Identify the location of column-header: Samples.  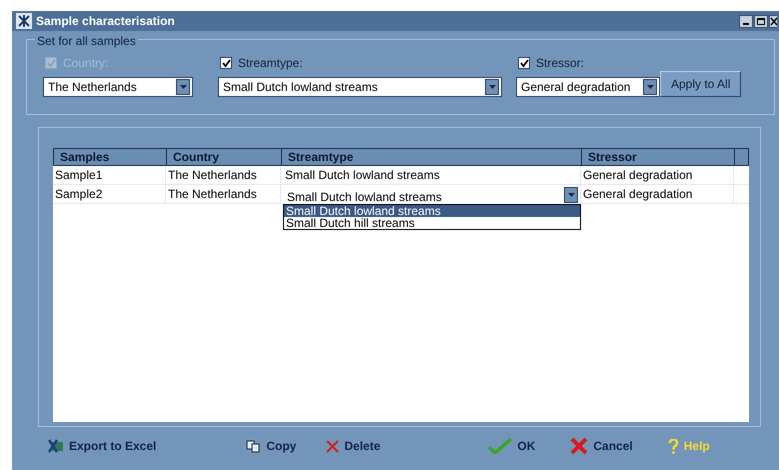
(110, 157).